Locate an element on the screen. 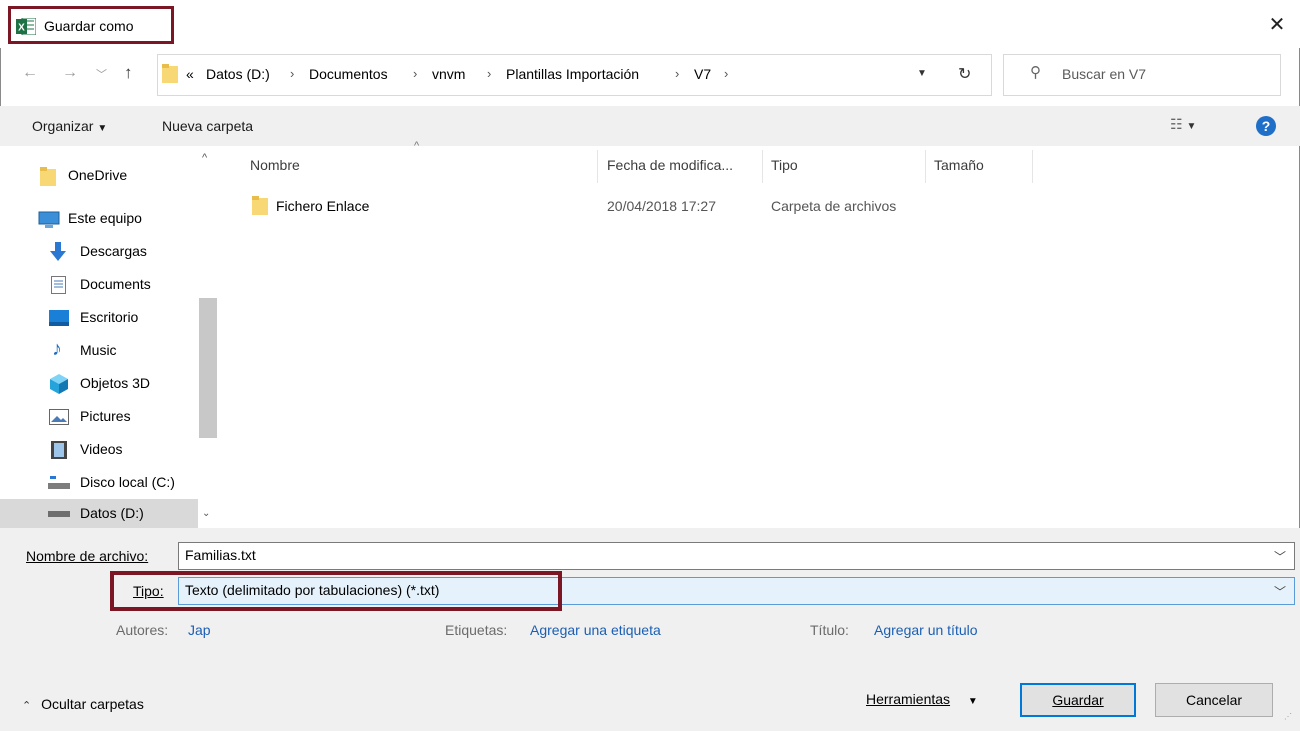  hide-folders-label: Ocultar carpetas is located at coordinates (92, 704).